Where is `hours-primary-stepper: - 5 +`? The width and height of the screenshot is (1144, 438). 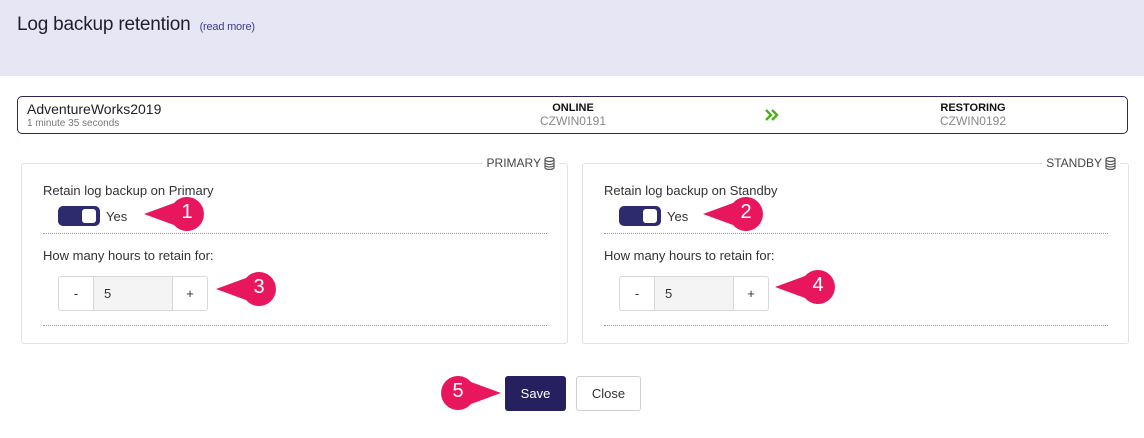 hours-primary-stepper: - 5 + is located at coordinates (133, 293).